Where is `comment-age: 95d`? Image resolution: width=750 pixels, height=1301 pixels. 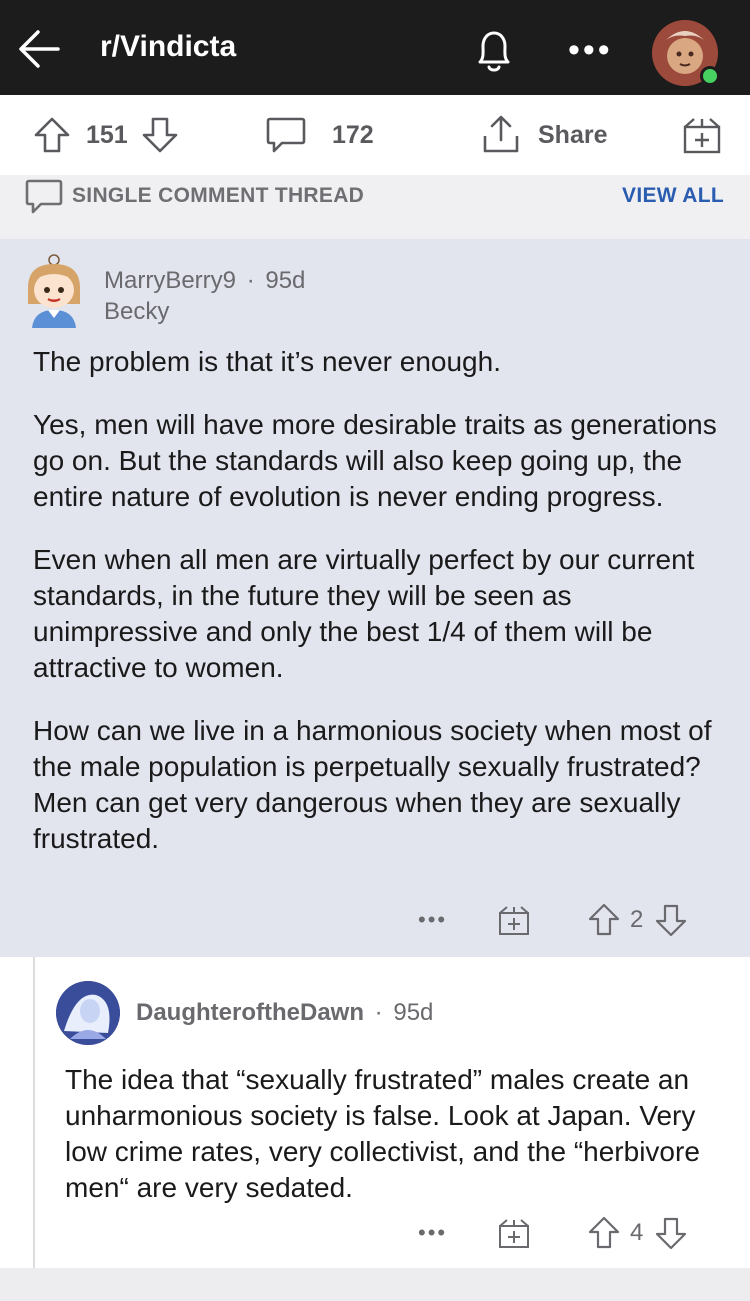
comment-age: 95d is located at coordinates (285, 280).